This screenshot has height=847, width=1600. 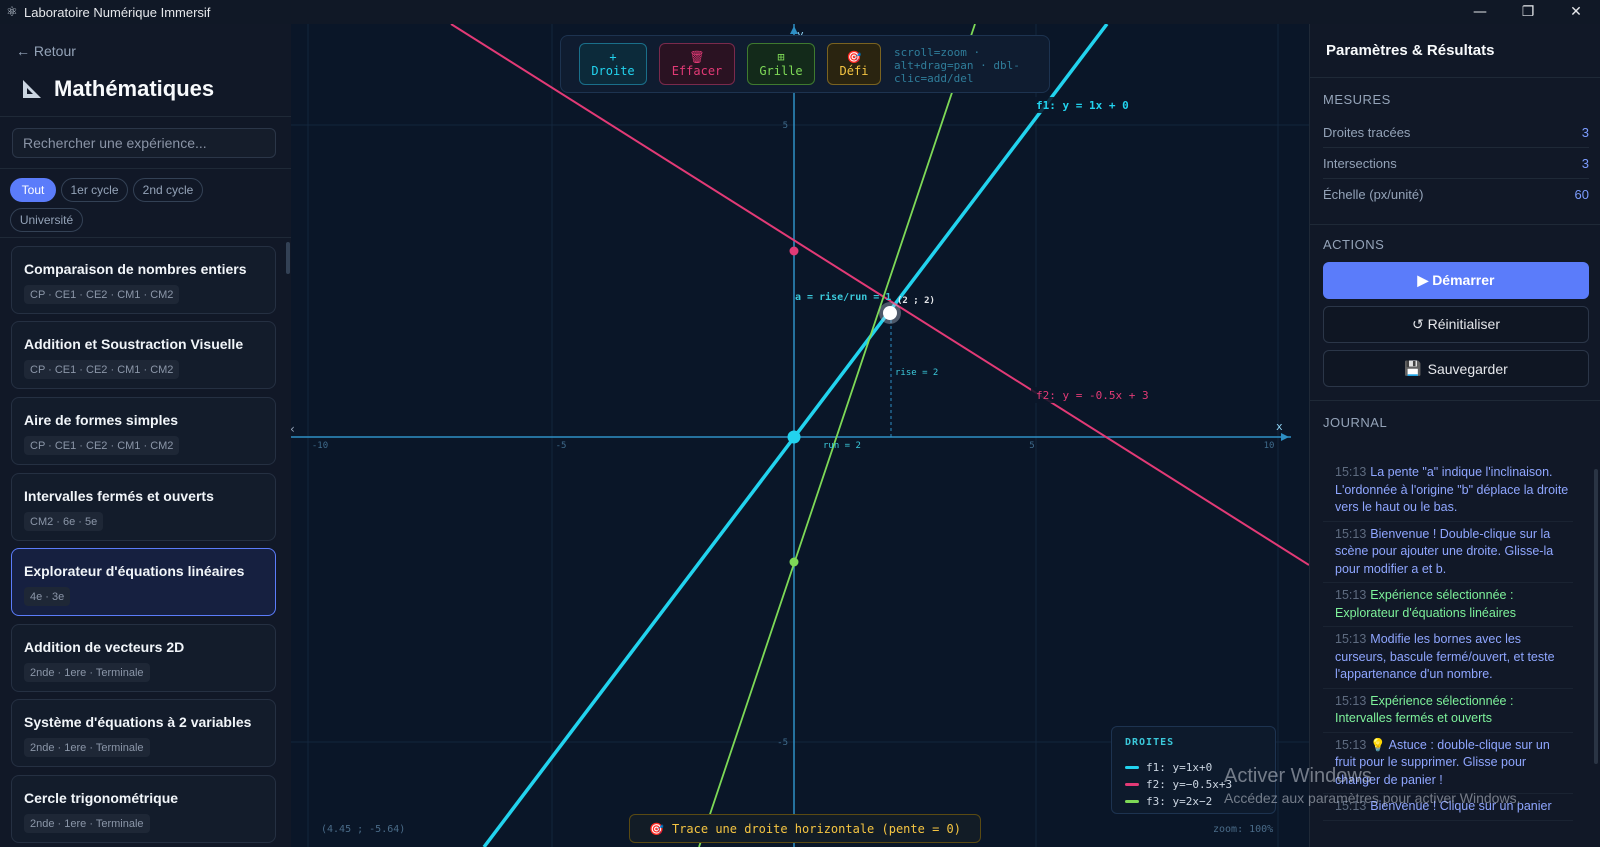 I want to click on grid-label: Grille, so click(x=781, y=71).